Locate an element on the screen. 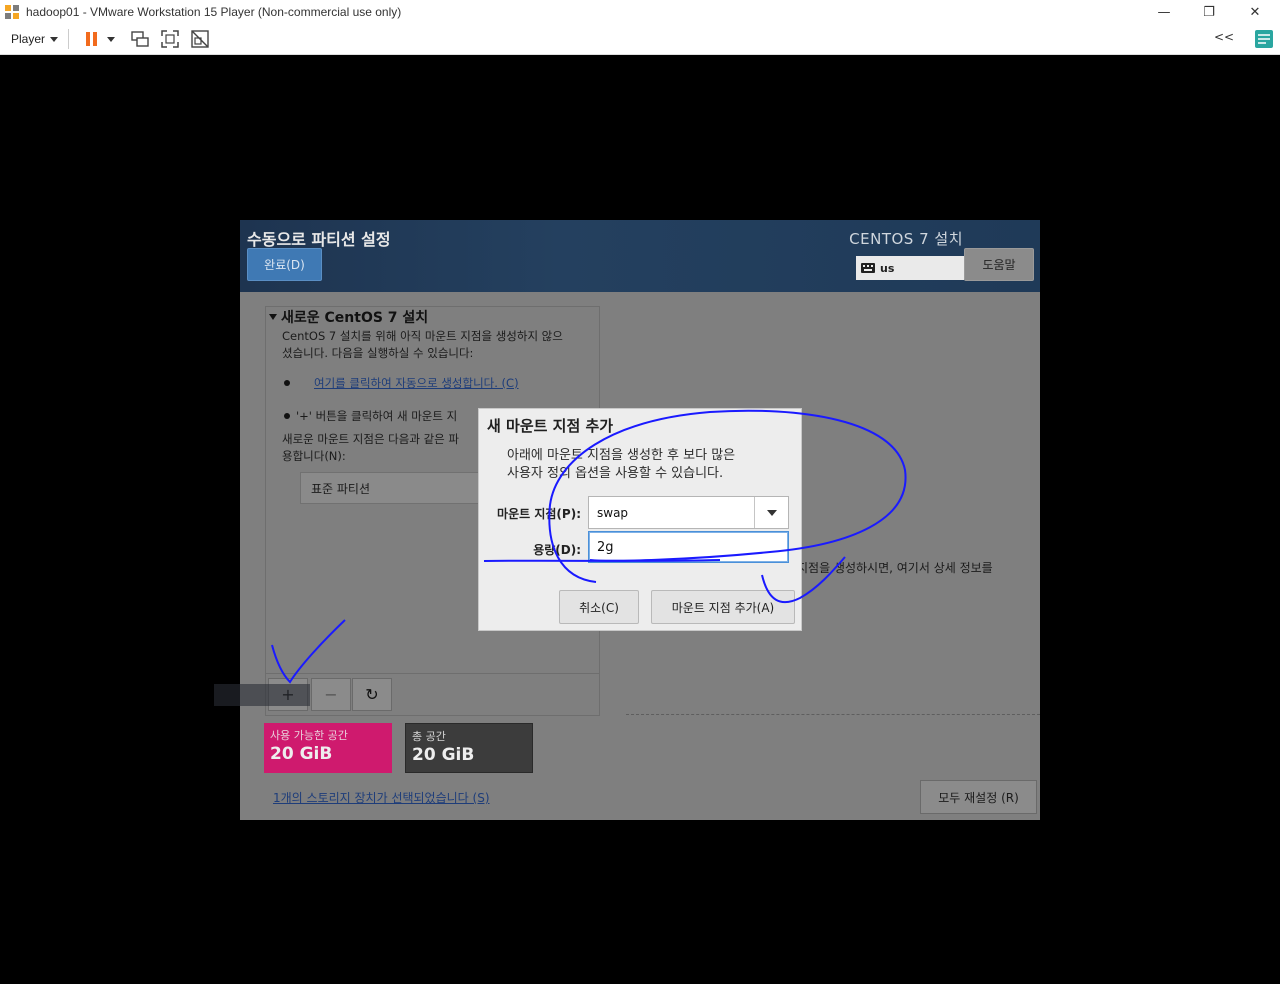 The image size is (1280, 984). keyboard-layout-indicator: us is located at coordinates (910, 268).